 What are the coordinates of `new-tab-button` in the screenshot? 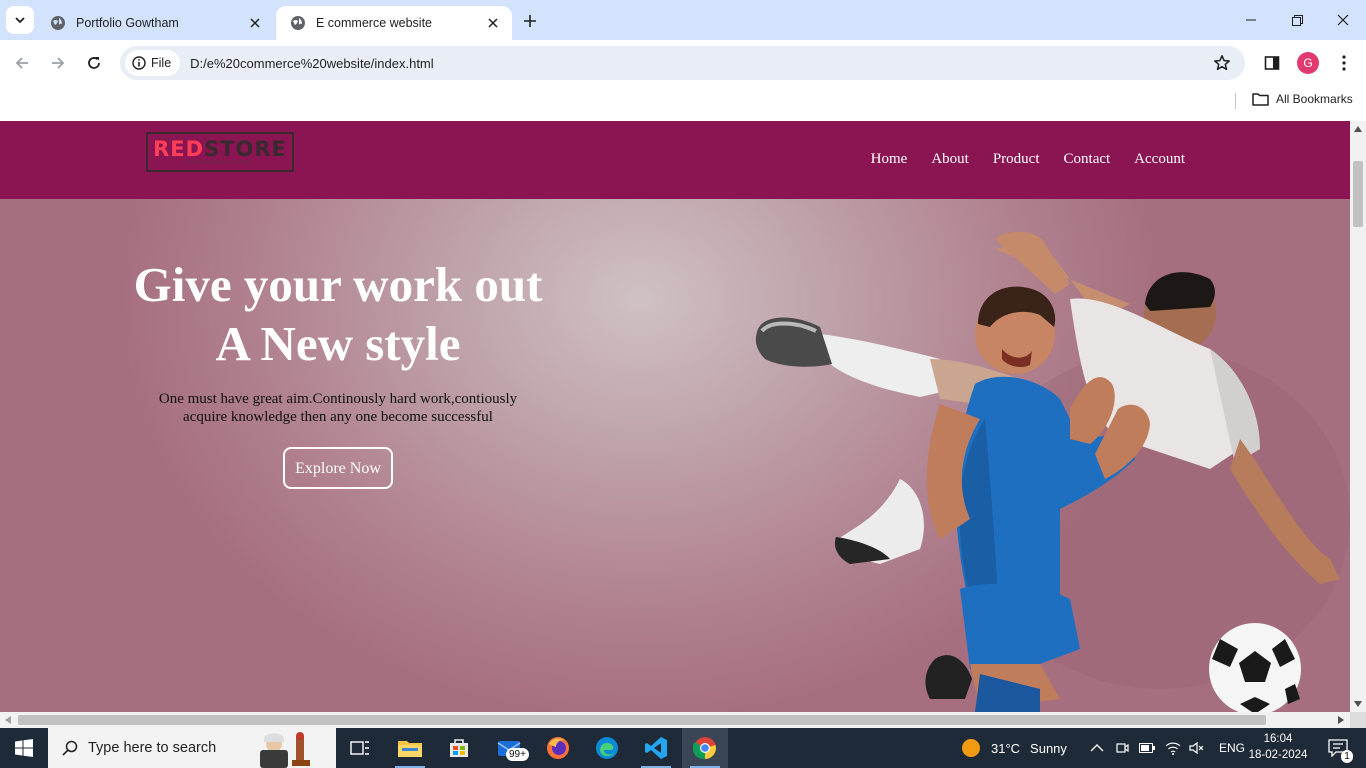 It's located at (530, 21).